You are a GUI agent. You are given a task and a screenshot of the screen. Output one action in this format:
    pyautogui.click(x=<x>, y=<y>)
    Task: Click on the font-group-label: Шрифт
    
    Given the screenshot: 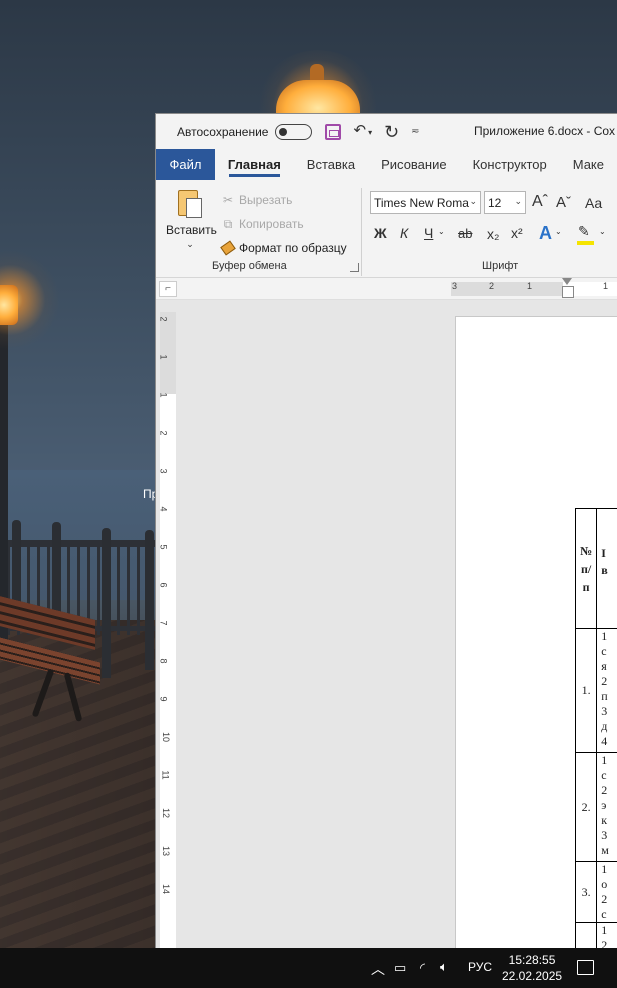 What is the action you would take?
    pyautogui.click(x=500, y=266)
    